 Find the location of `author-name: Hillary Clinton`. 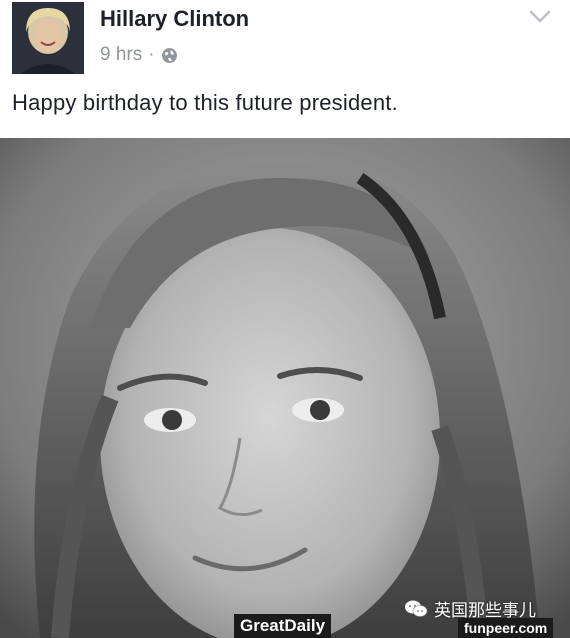

author-name: Hillary Clinton is located at coordinates (174, 19).